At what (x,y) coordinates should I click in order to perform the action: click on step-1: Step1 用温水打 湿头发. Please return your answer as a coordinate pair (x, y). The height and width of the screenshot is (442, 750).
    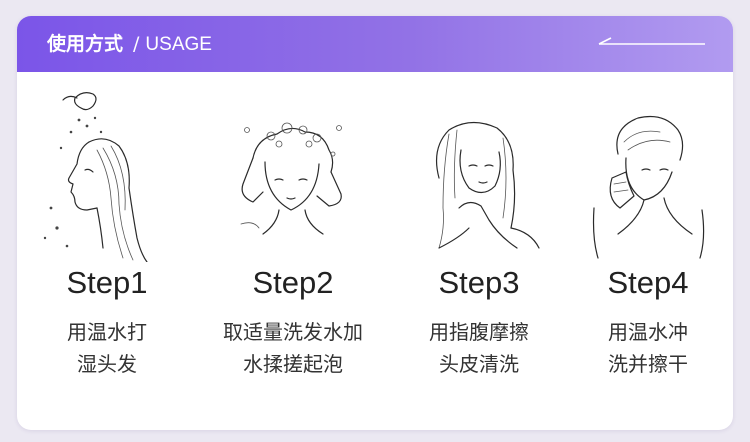
    Looking at the image, I should click on (107, 232).